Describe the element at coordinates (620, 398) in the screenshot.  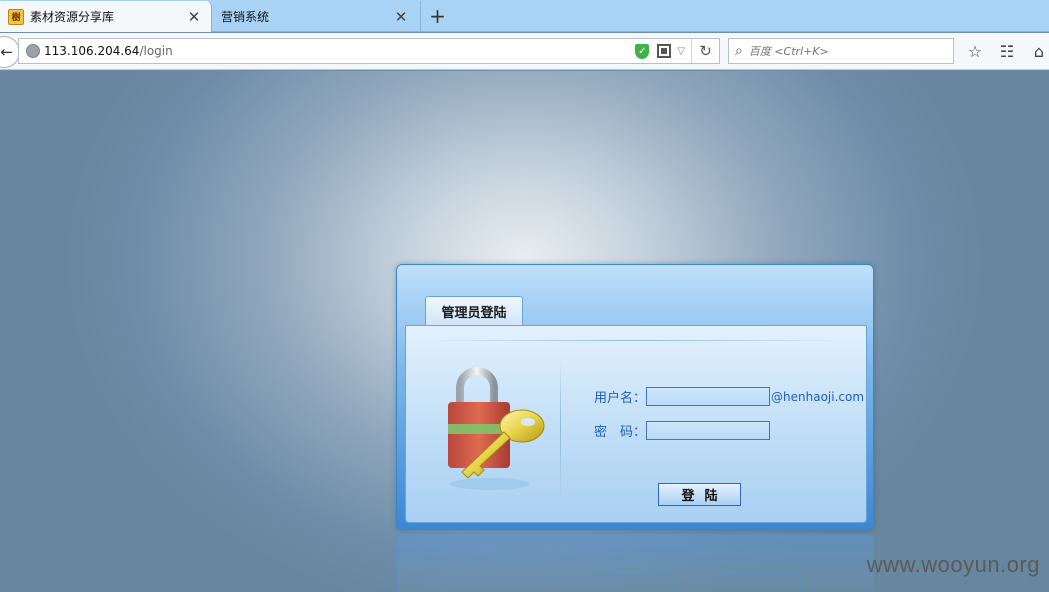
I see `username-label: 用户名：` at that location.